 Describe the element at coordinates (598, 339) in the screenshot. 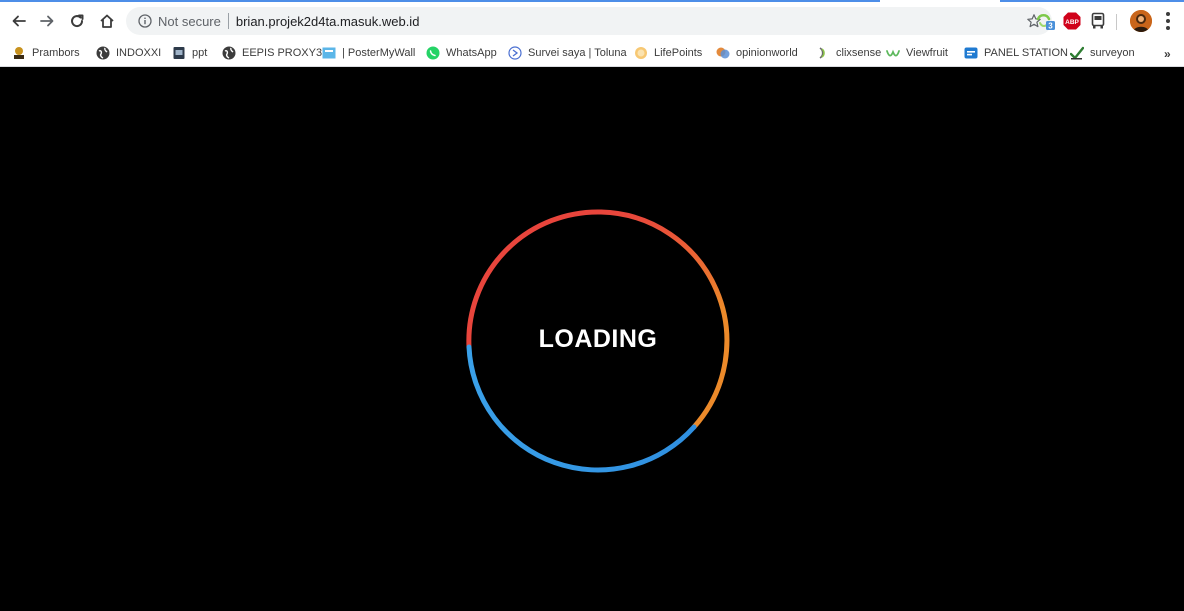

I see `loading-text: LOADING` at that location.